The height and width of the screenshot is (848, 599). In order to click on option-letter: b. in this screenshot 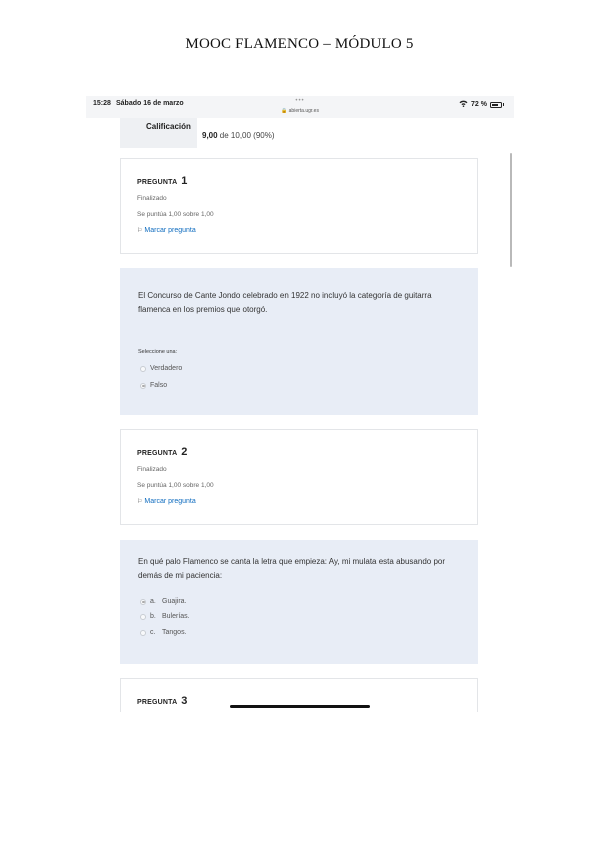, I will do `click(153, 616)`.